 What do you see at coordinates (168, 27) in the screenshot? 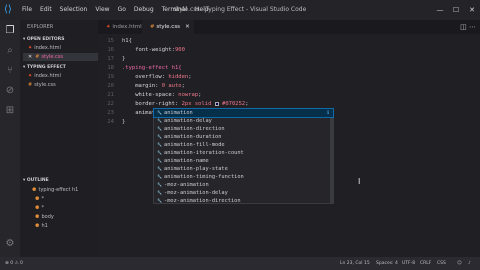
I see `tab-style-css: # style.css ✕` at bounding box center [168, 27].